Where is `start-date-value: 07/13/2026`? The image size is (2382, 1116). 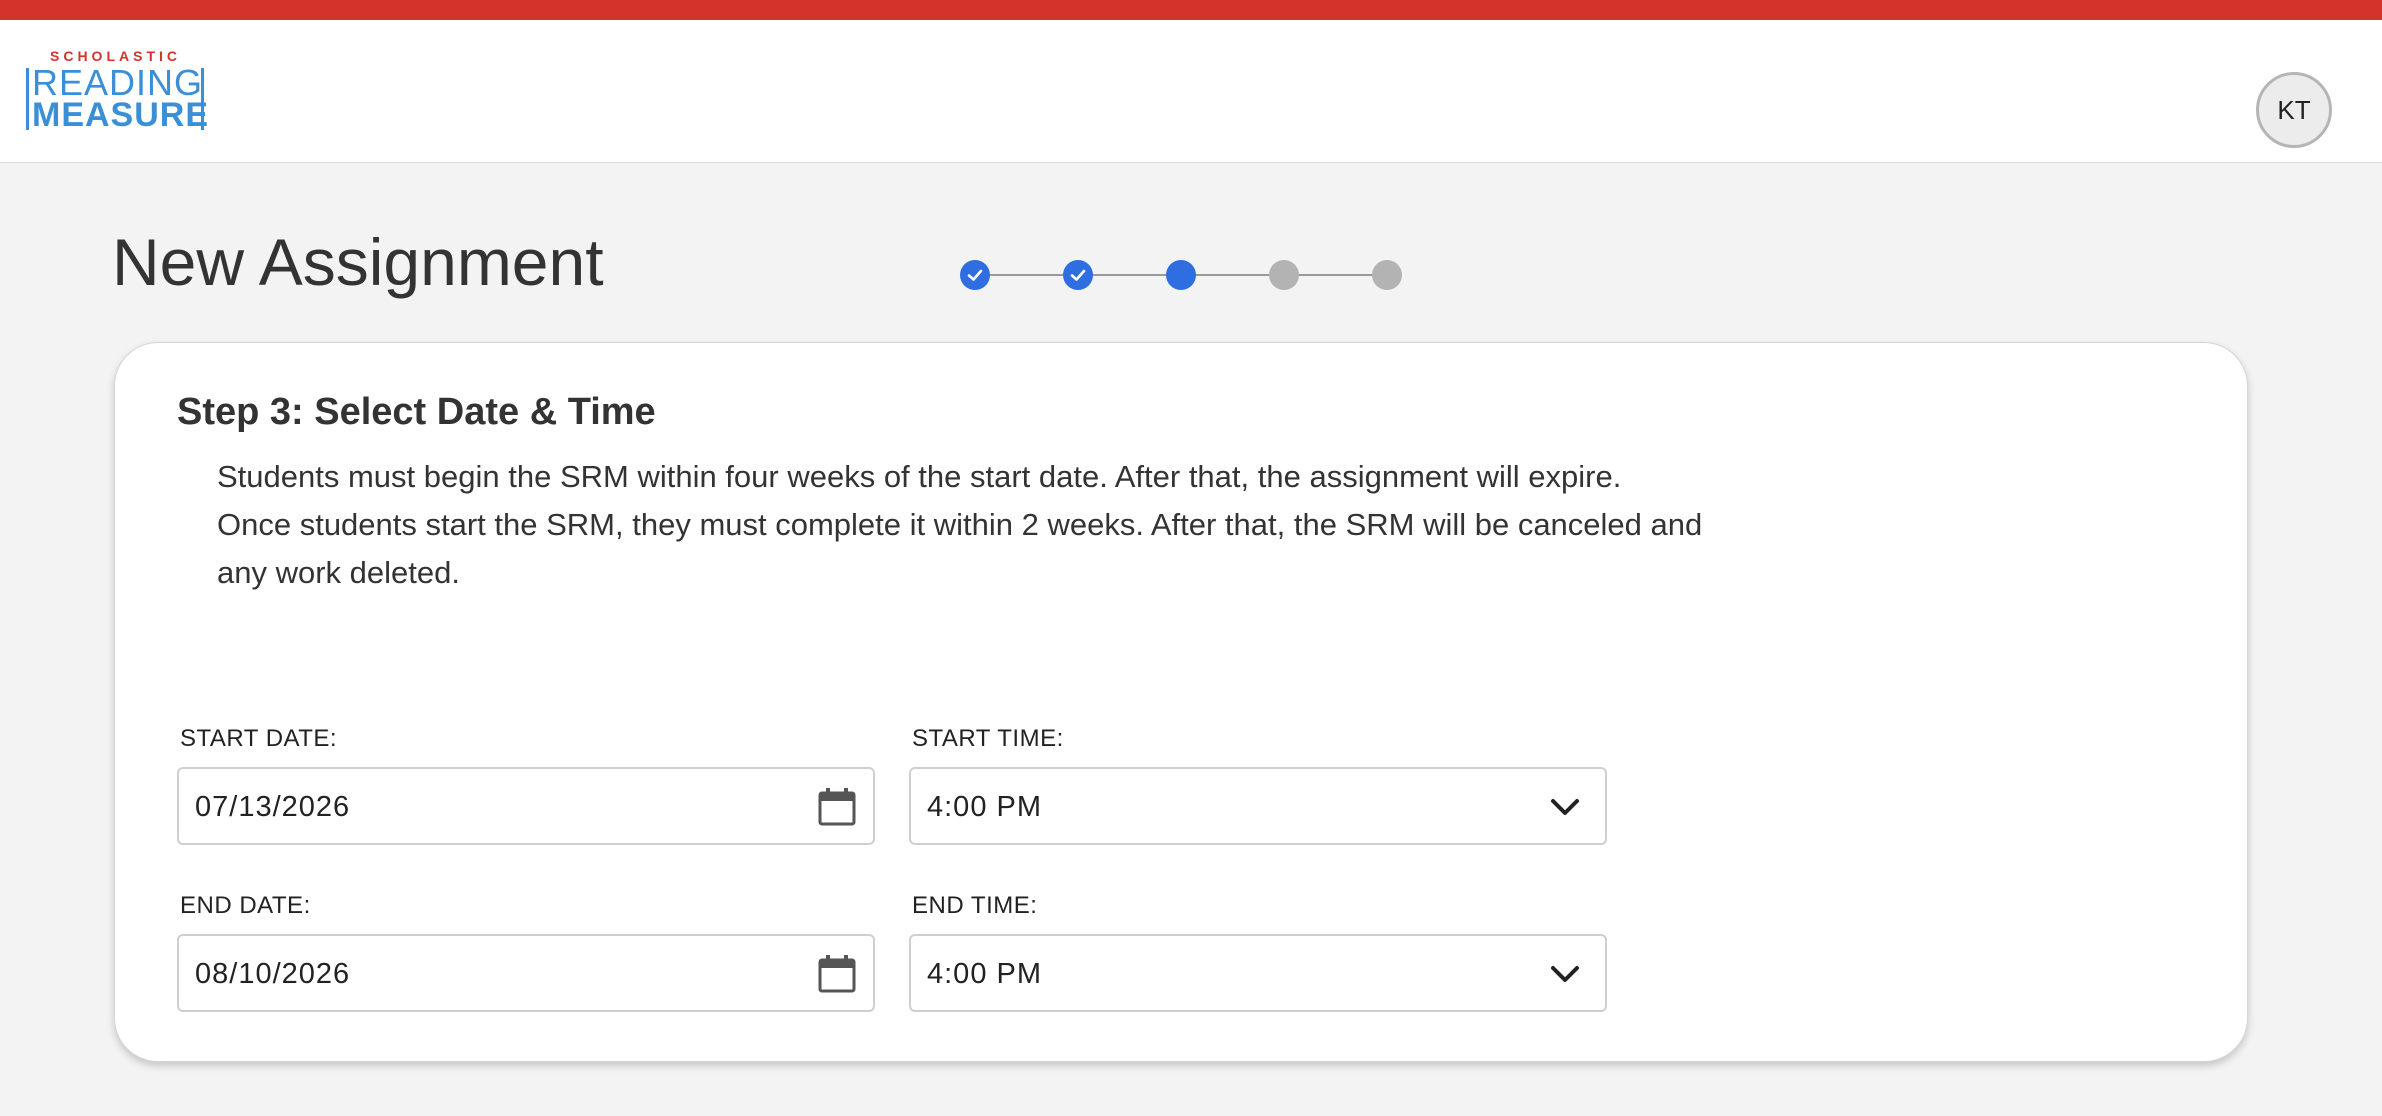
start-date-value: 07/13/2026 is located at coordinates (273, 807).